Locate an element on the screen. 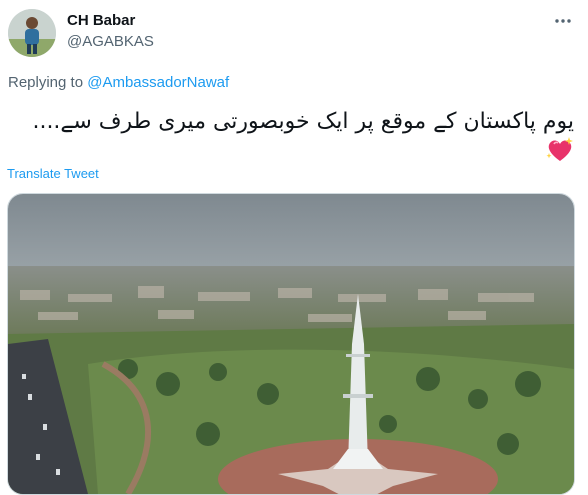 Image resolution: width=588 pixels, height=495 pixels. translate-tweet-link: Translate Tweet is located at coordinates (53, 173).